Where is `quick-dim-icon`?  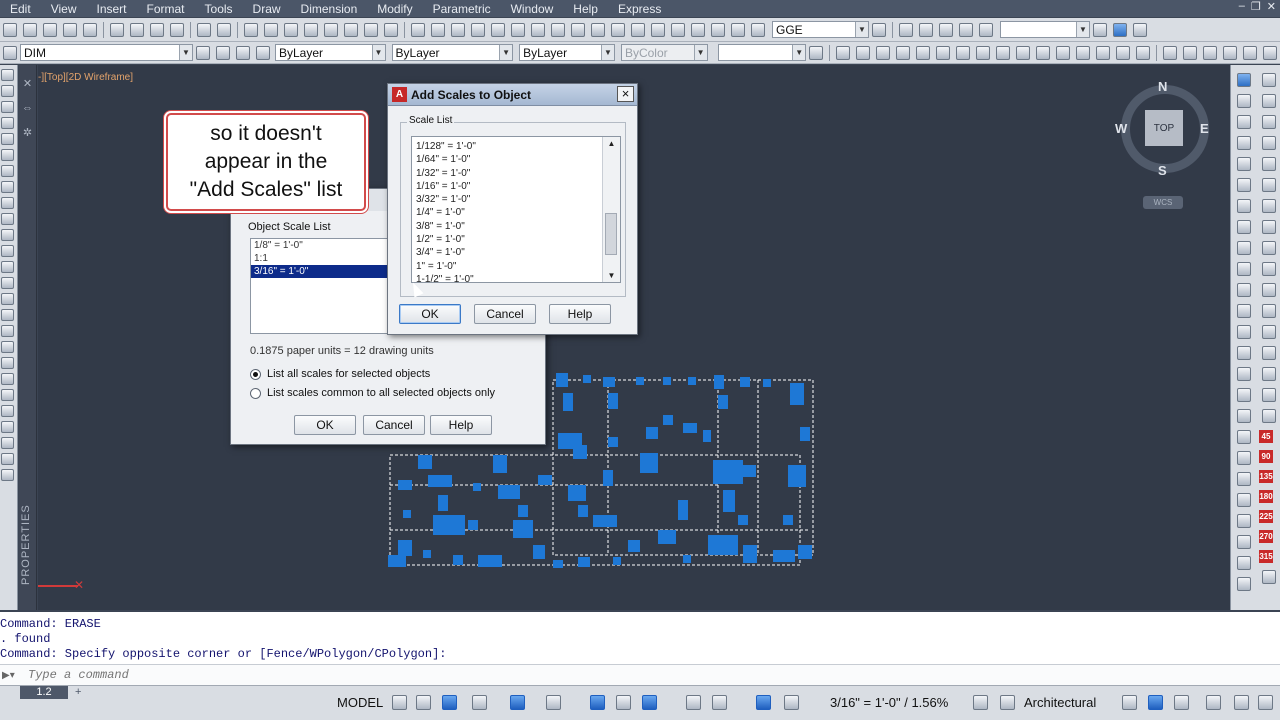 quick-dim-icon is located at coordinates (558, 29).